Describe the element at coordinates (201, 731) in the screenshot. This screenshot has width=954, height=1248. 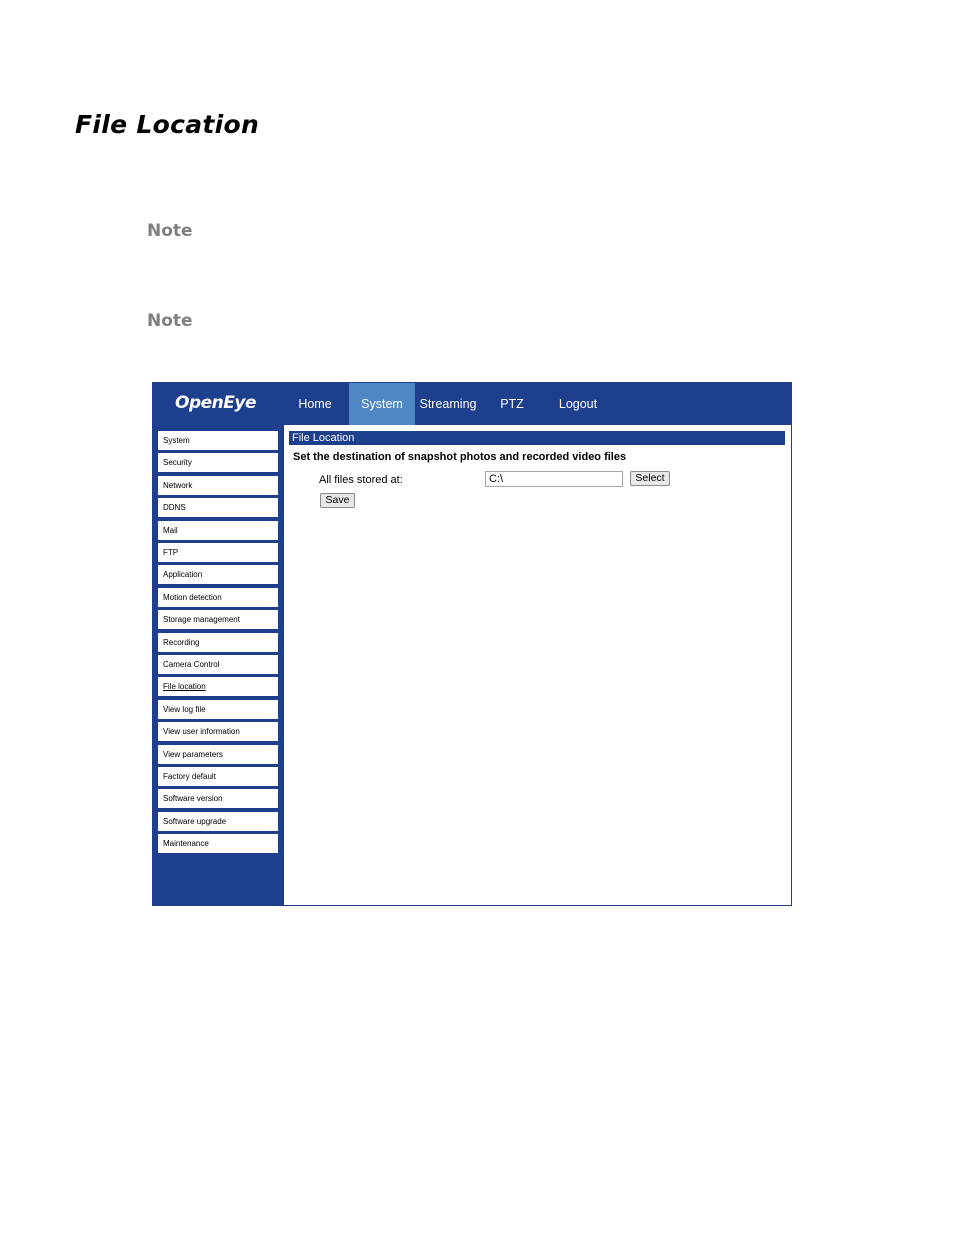
I see `sidebar-item-label: View user information` at that location.